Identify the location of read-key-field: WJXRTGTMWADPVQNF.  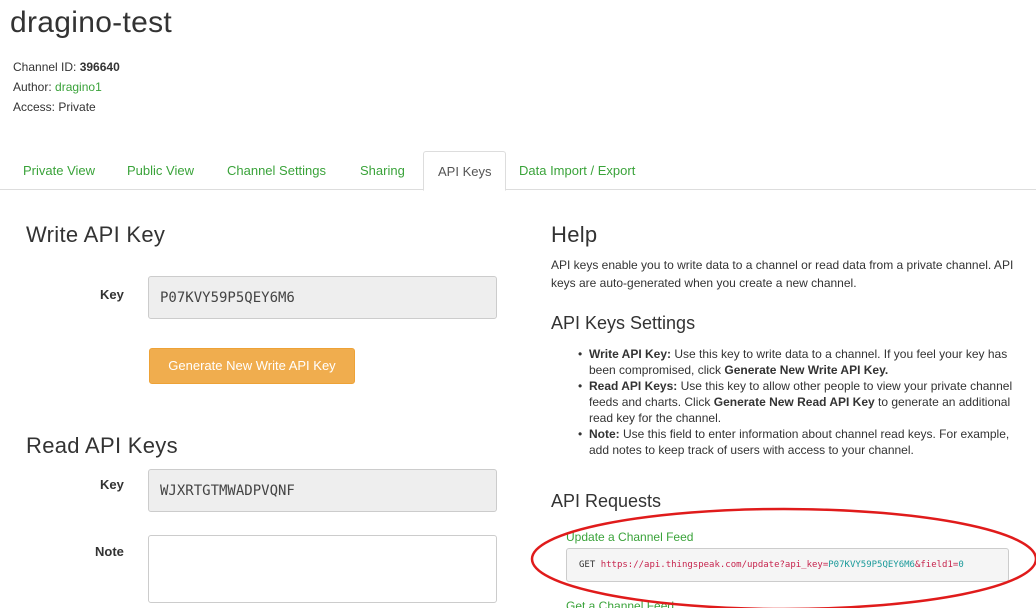
(322, 490).